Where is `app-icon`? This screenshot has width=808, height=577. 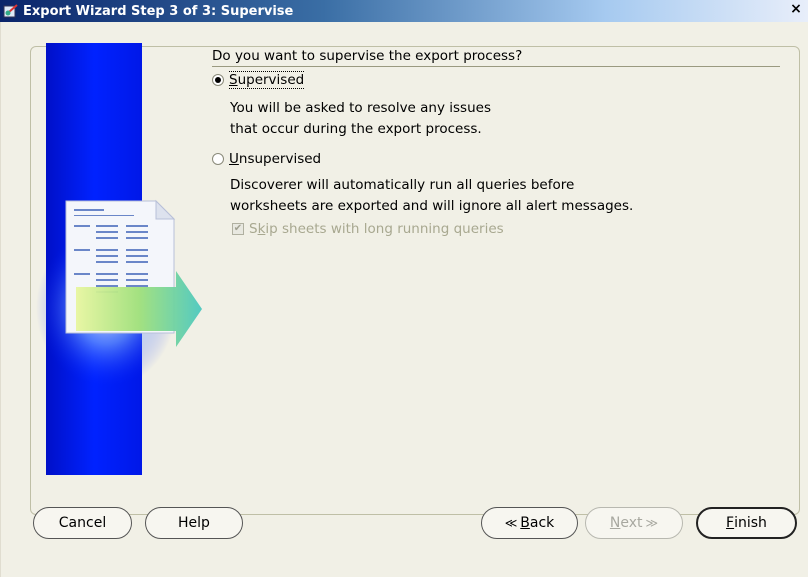 app-icon is located at coordinates (11, 11).